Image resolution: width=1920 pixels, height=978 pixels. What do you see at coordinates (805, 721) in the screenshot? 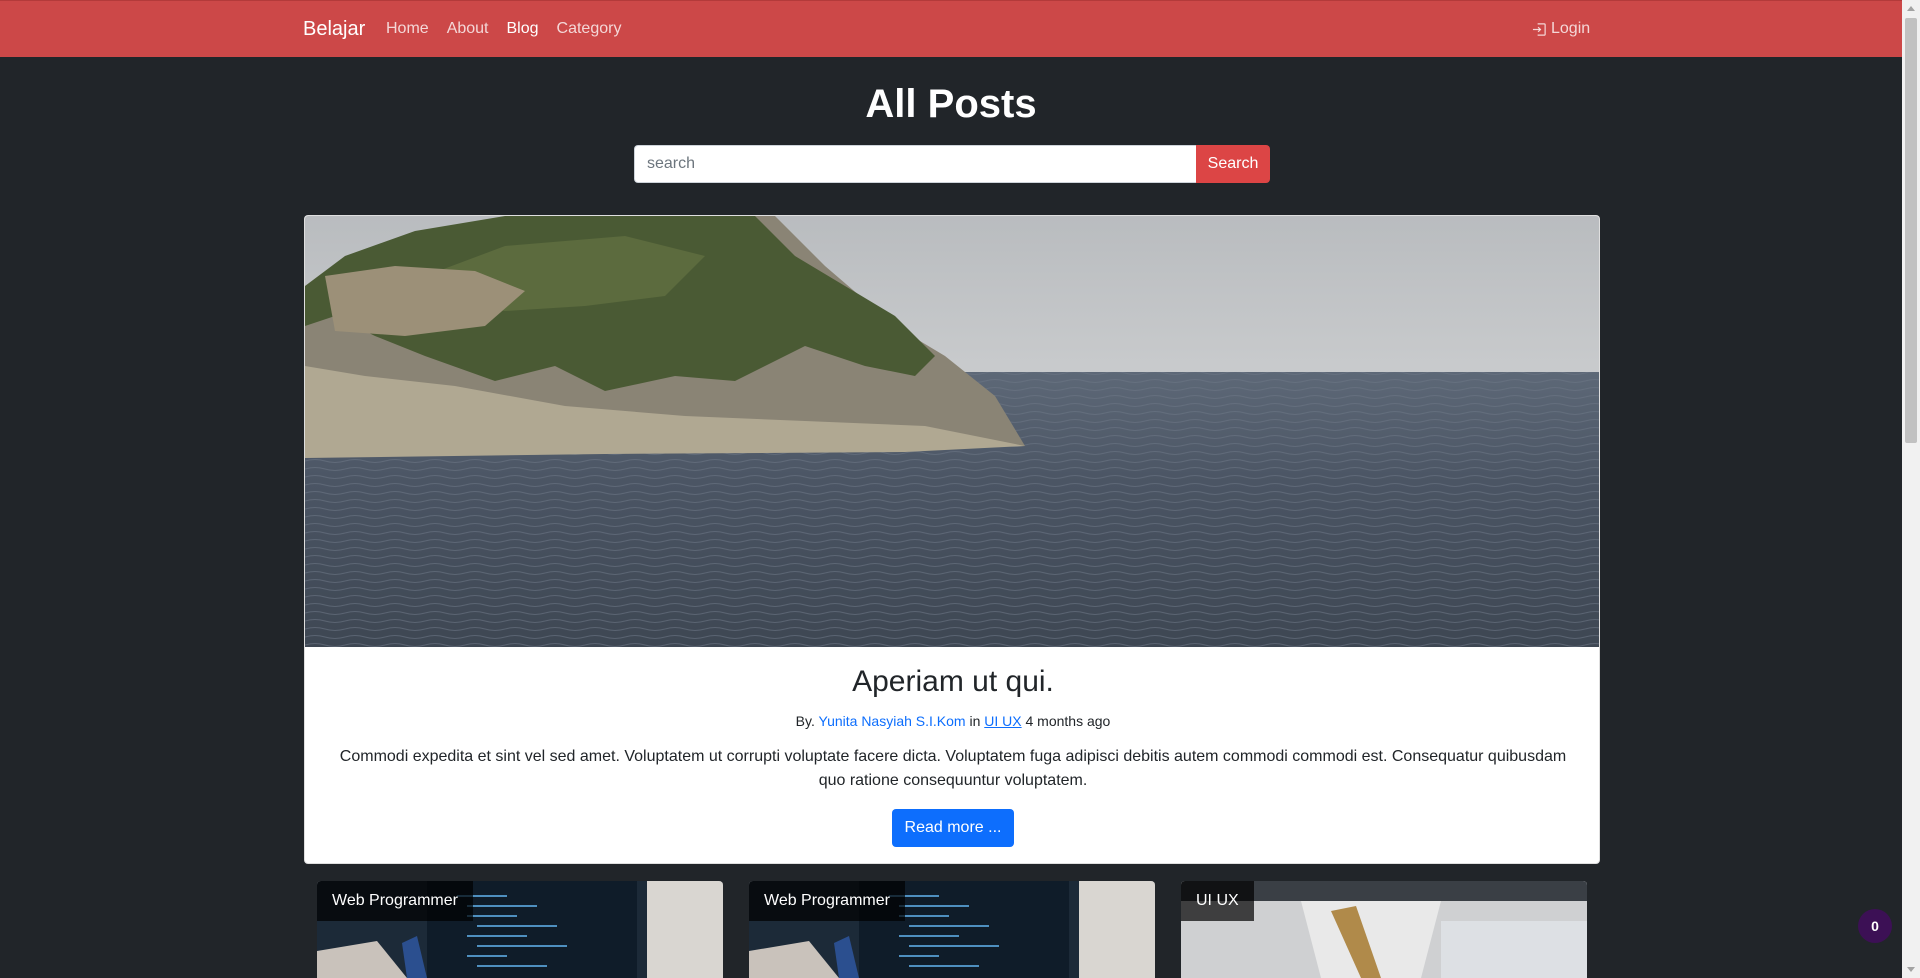
I see `meta-by-prefix: By.` at bounding box center [805, 721].